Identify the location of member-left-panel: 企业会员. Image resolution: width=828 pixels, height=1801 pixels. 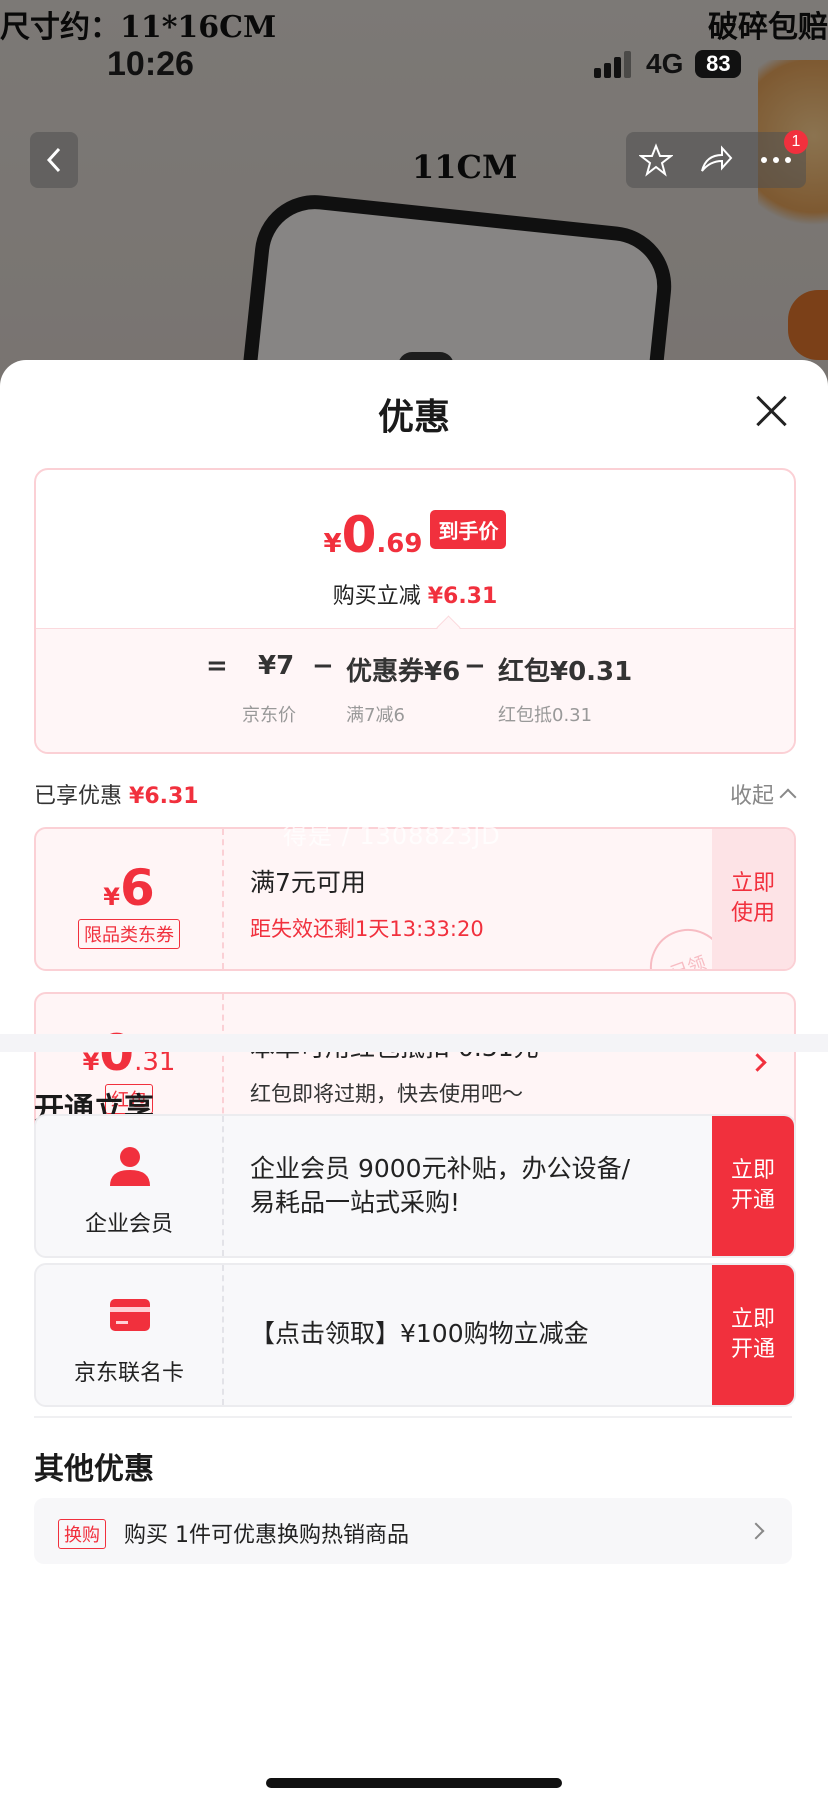
(130, 1186).